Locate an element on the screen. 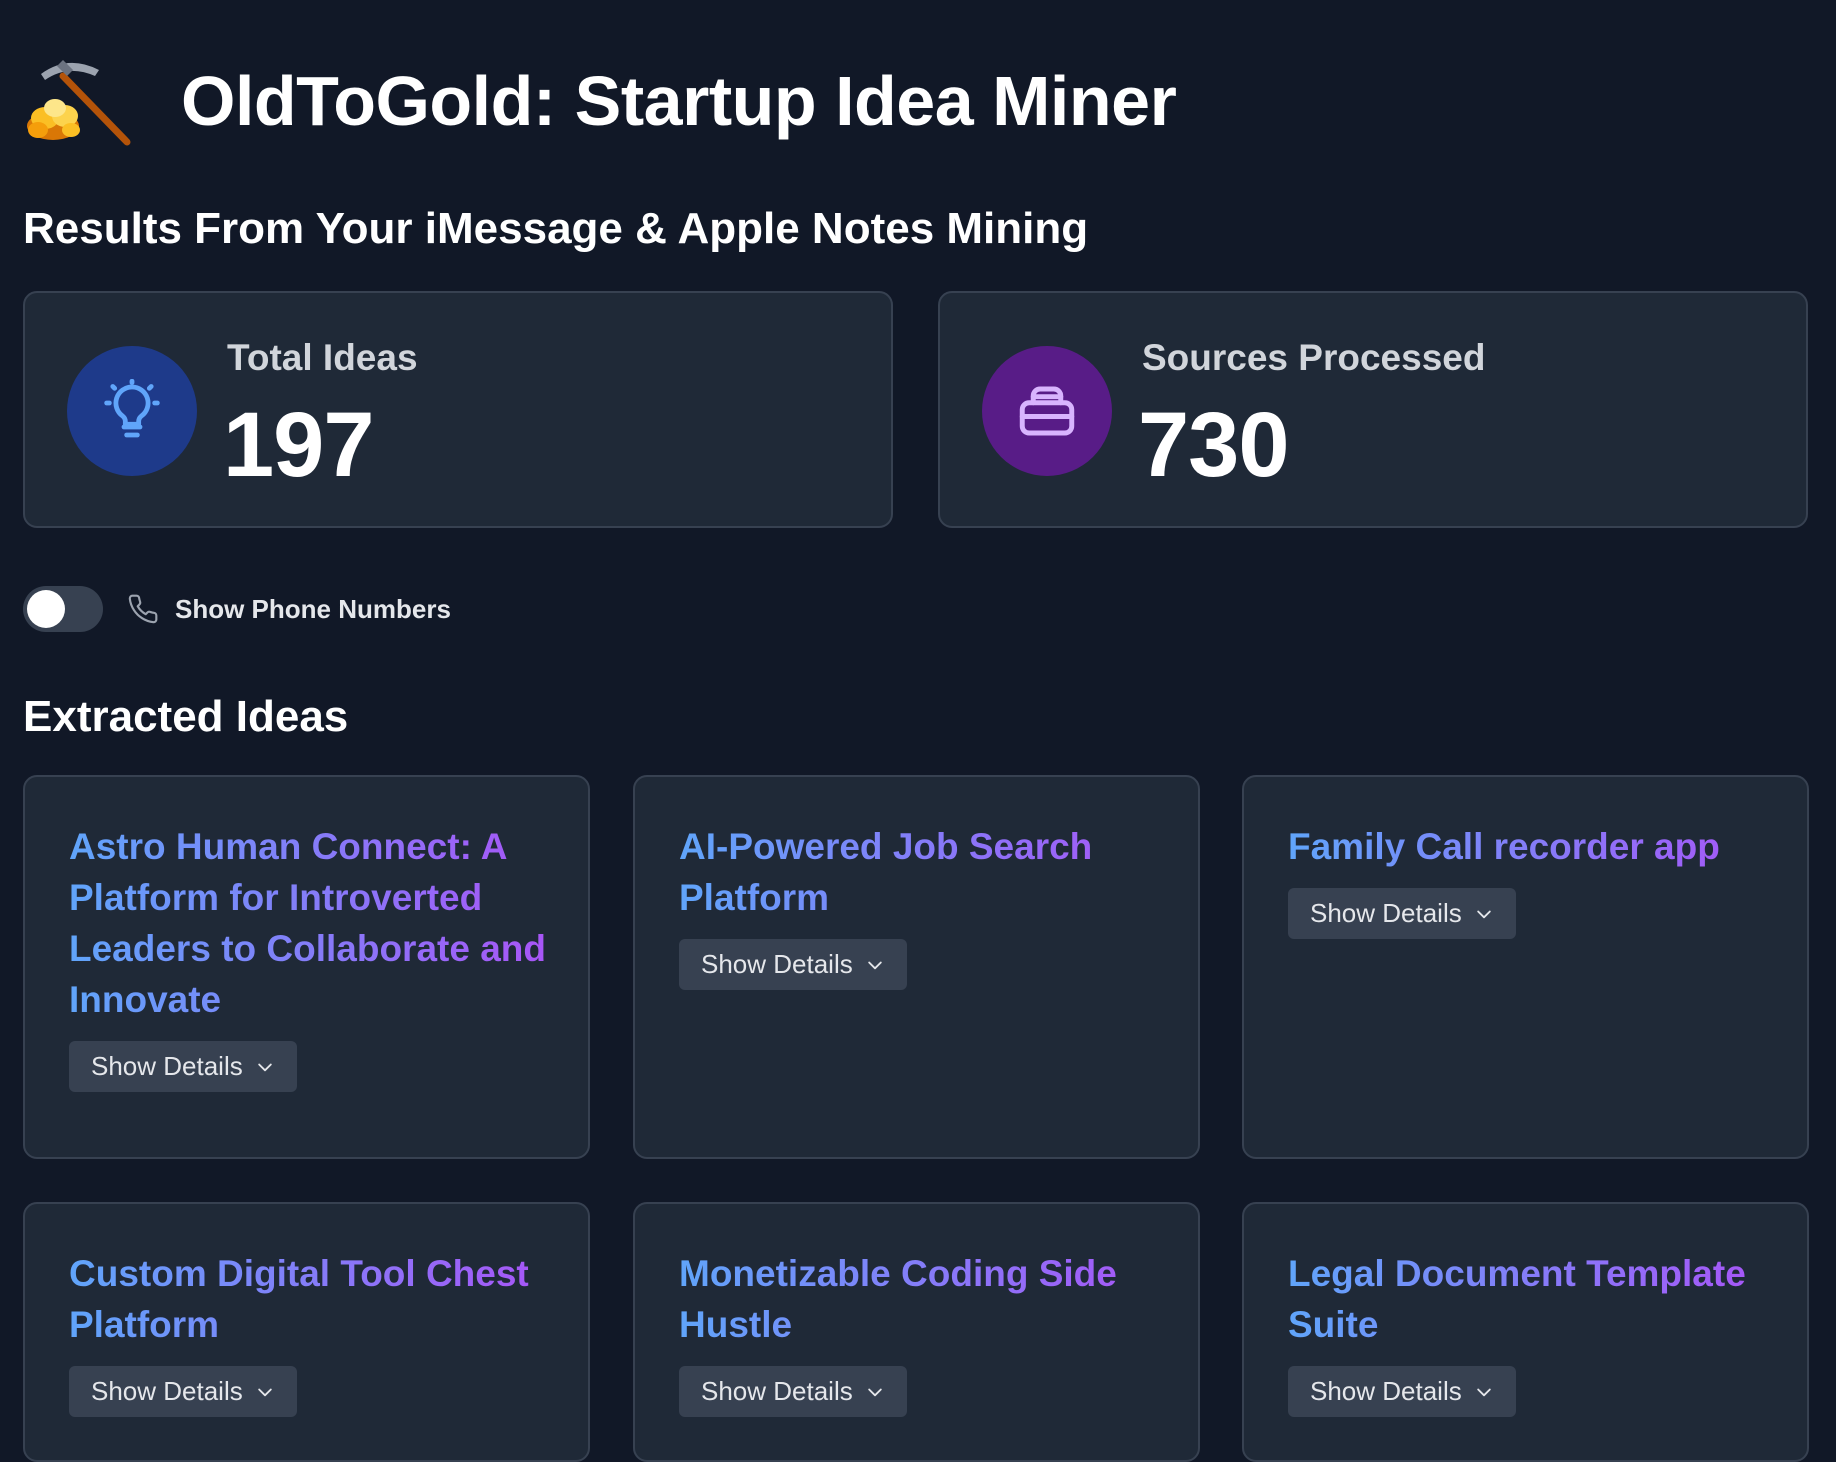 Image resolution: width=1836 pixels, height=1462 pixels. total-ideas-label: Total Ideas is located at coordinates (322, 357).